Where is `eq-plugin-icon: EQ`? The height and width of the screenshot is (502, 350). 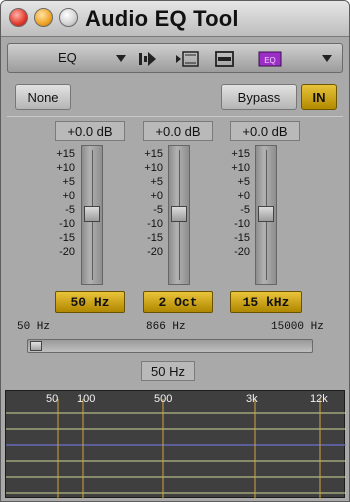
eq-plugin-icon: EQ is located at coordinates (270, 59).